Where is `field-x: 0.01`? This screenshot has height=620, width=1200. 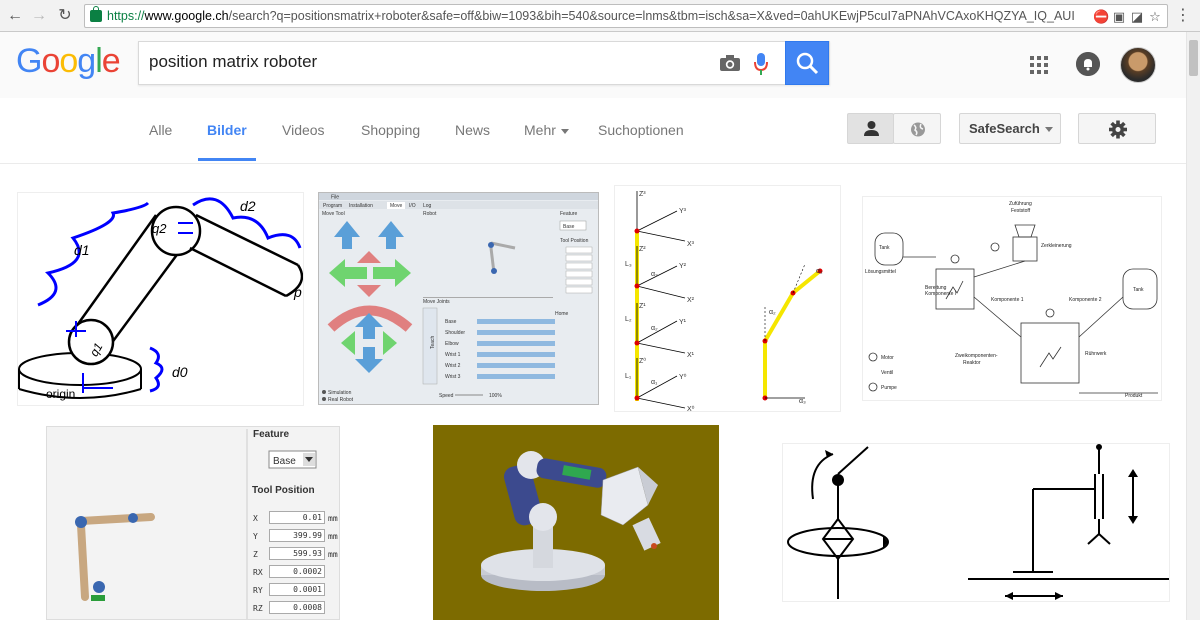
field-x: 0.01 is located at coordinates (297, 517).